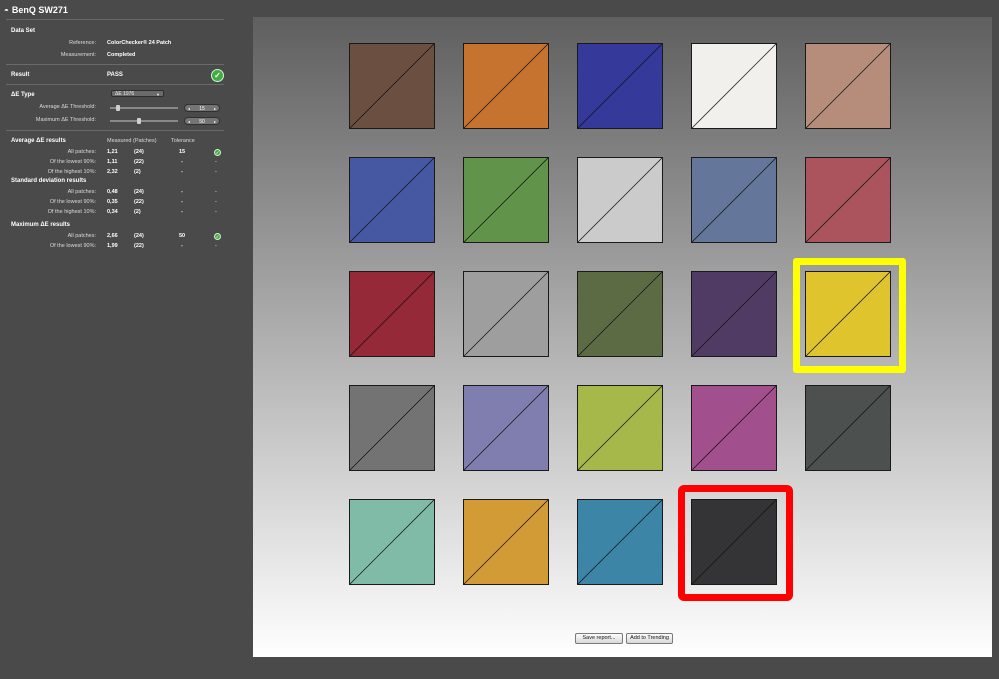 This screenshot has width=999, height=679. I want to click on measured-value: 2,32, so click(112, 172).